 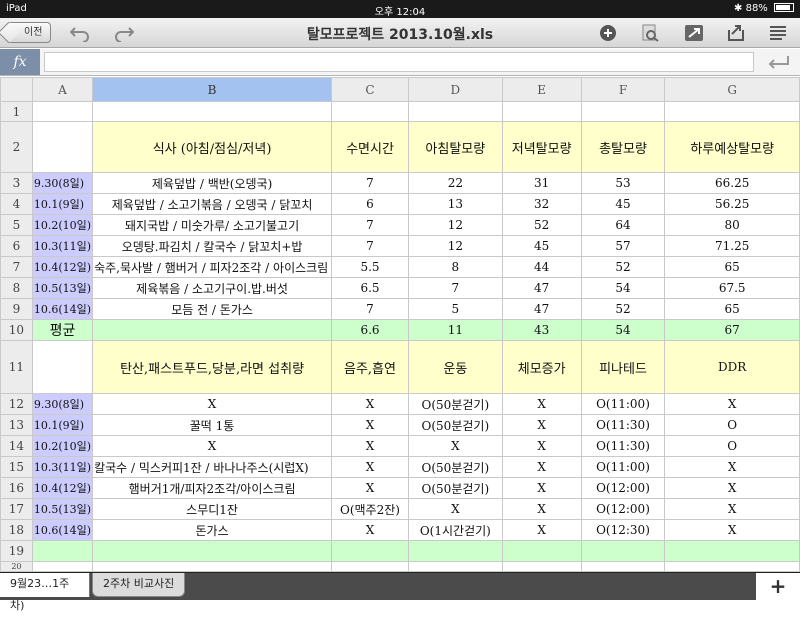 What do you see at coordinates (62, 89) in the screenshot?
I see `column-header-a: A` at bounding box center [62, 89].